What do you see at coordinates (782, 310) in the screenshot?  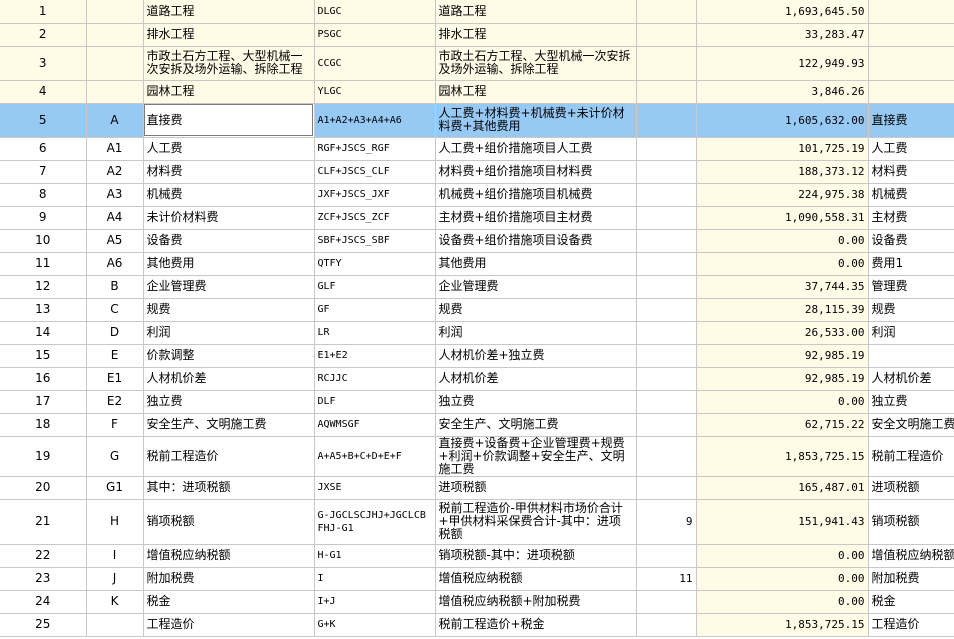 I see `cell-amount: 28,115.39` at bounding box center [782, 310].